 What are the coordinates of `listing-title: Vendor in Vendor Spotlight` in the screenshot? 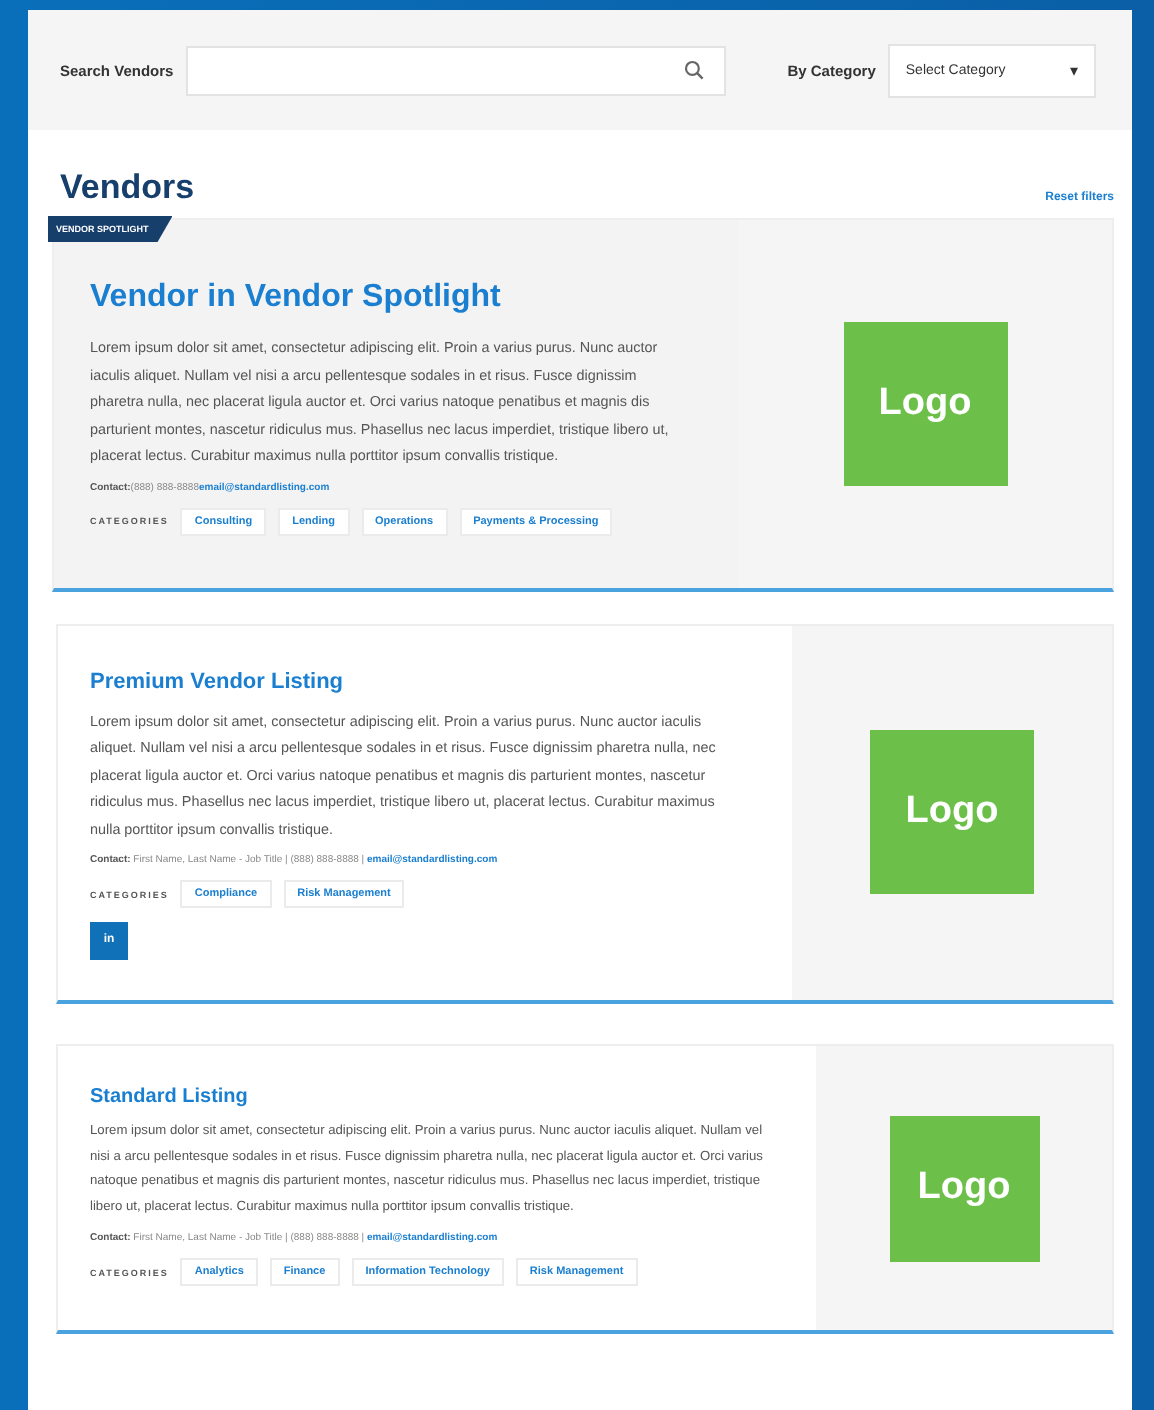 It's located at (386, 298).